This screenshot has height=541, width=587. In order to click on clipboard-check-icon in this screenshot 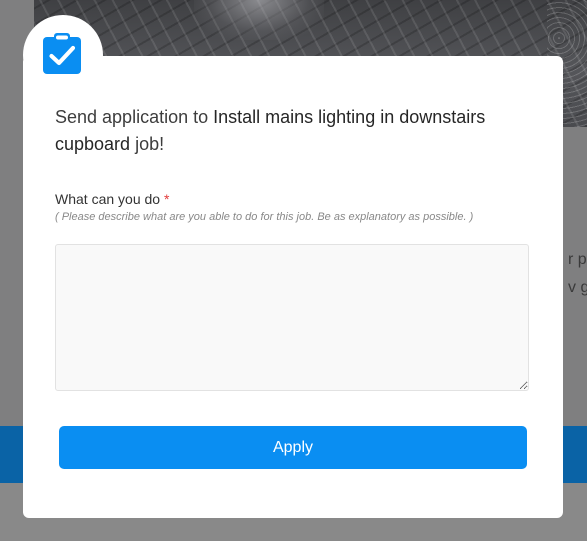, I will do `click(62, 53)`.